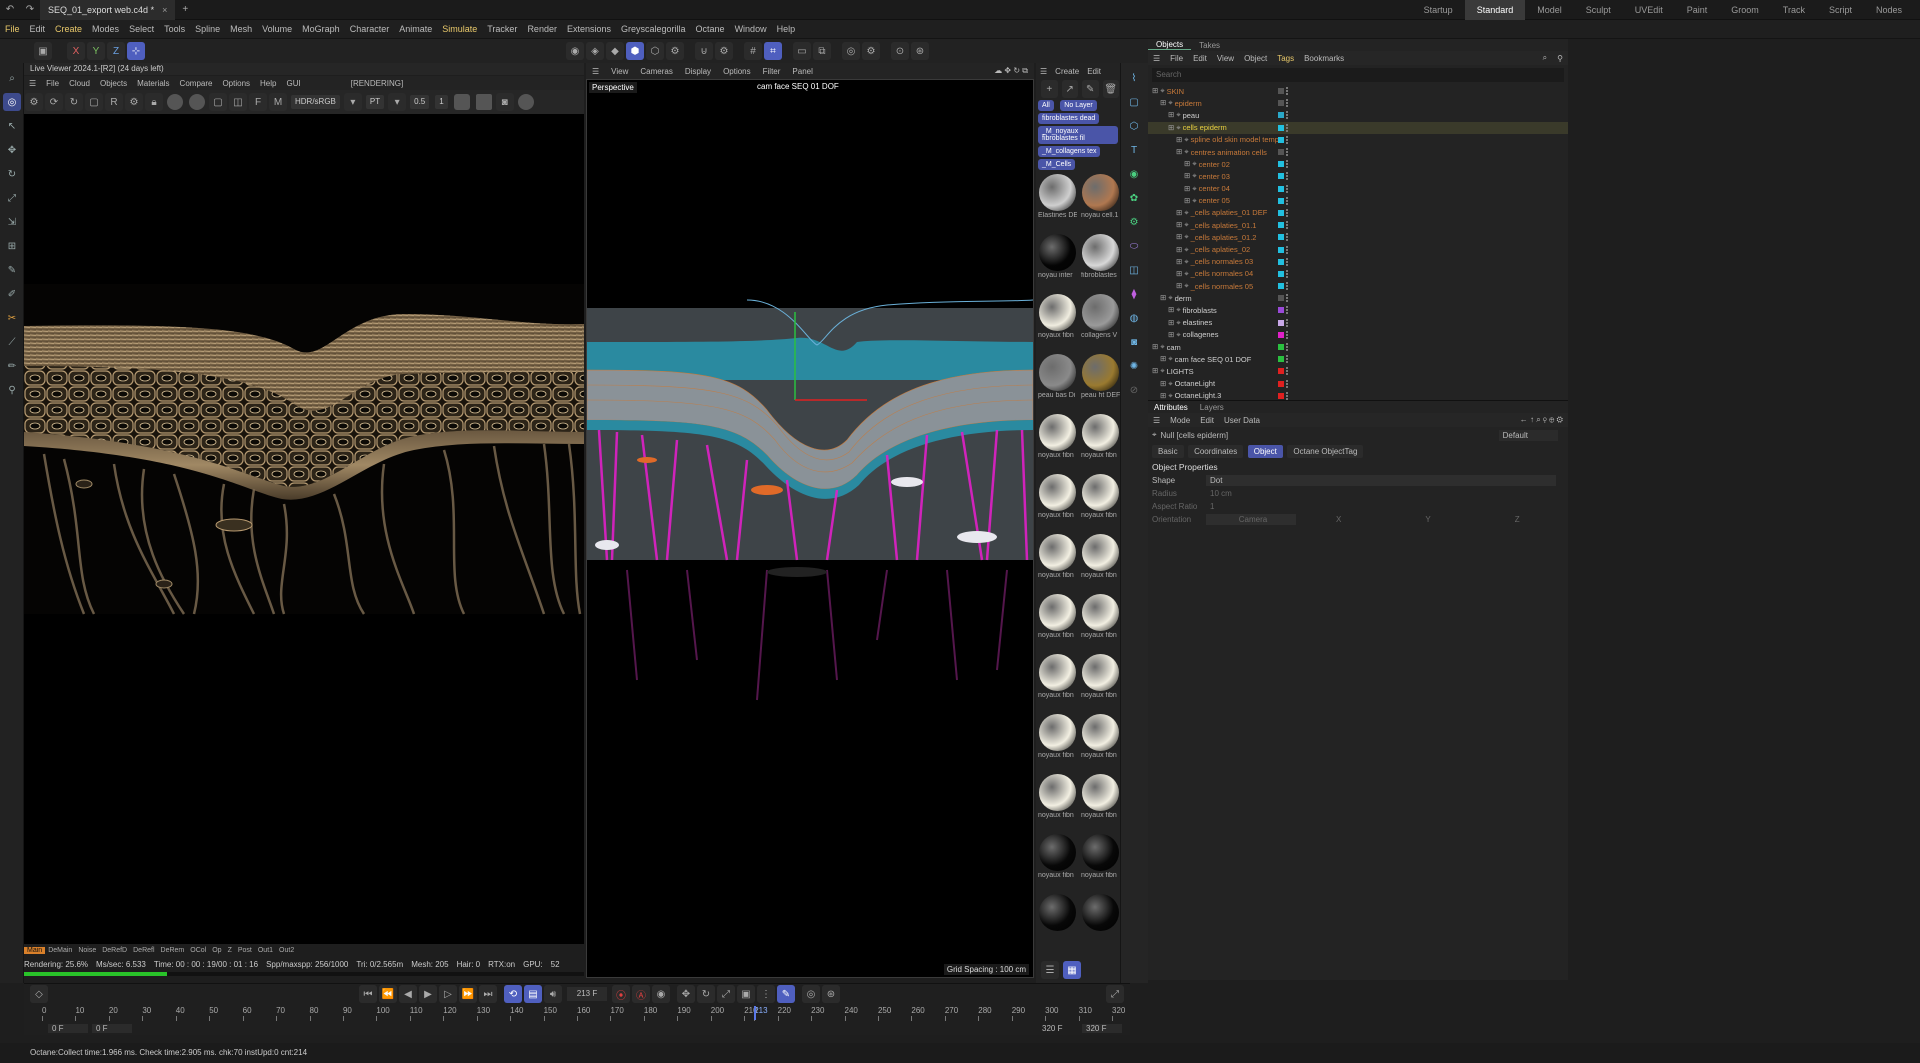 This screenshot has height=1063, width=1920. What do you see at coordinates (1102, 1028) in the screenshot?
I see `max-frame-field: 320 F` at bounding box center [1102, 1028].